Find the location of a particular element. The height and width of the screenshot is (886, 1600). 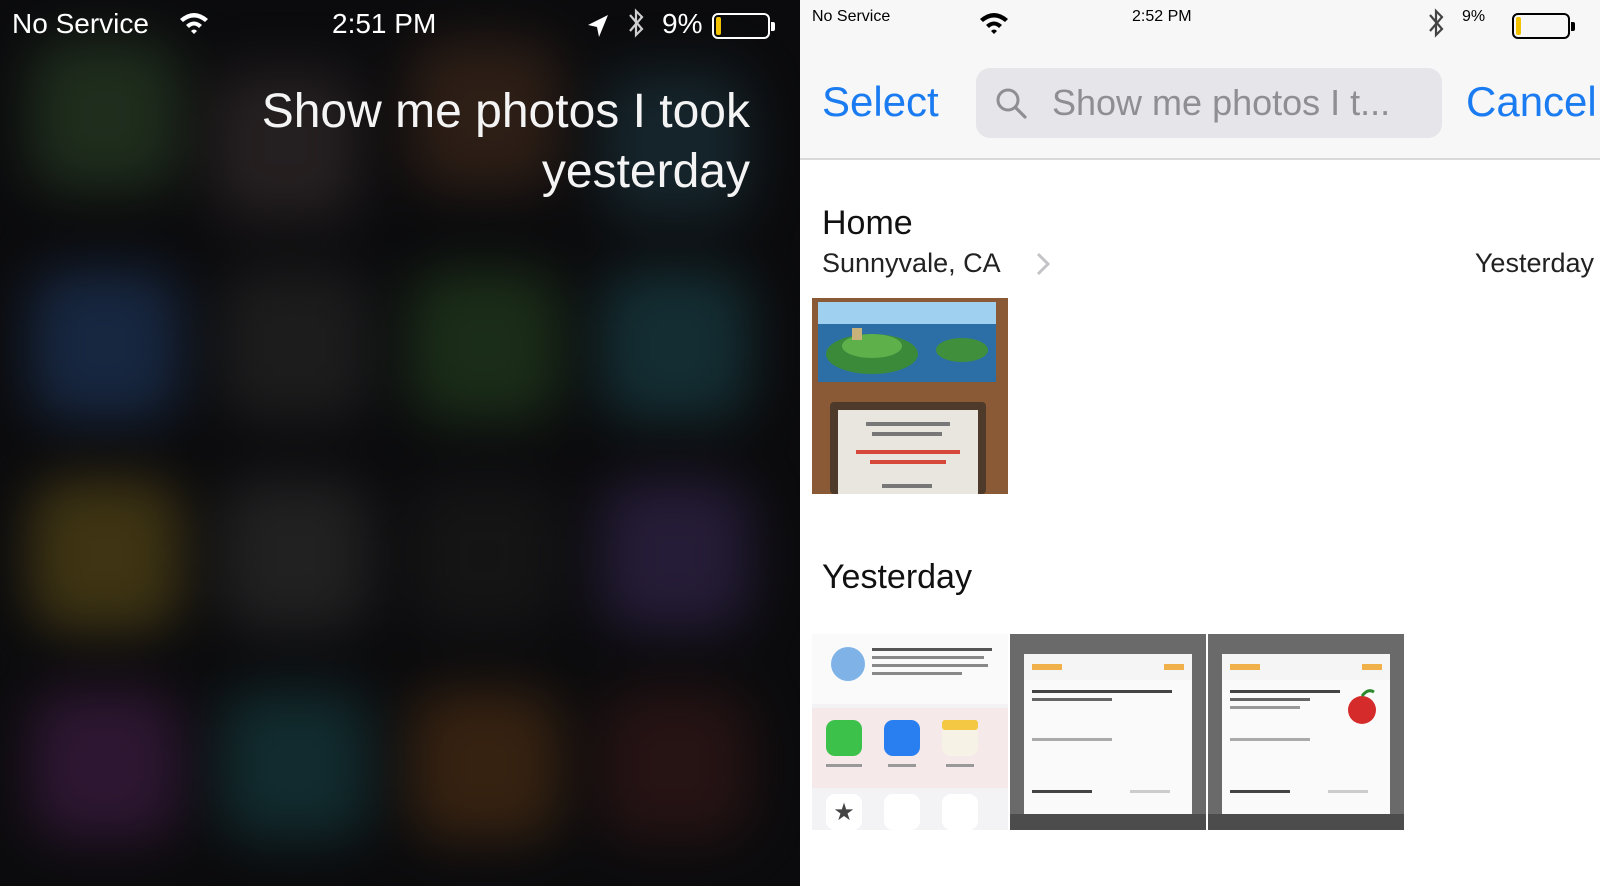

location-arrow-icon is located at coordinates (598, 26).